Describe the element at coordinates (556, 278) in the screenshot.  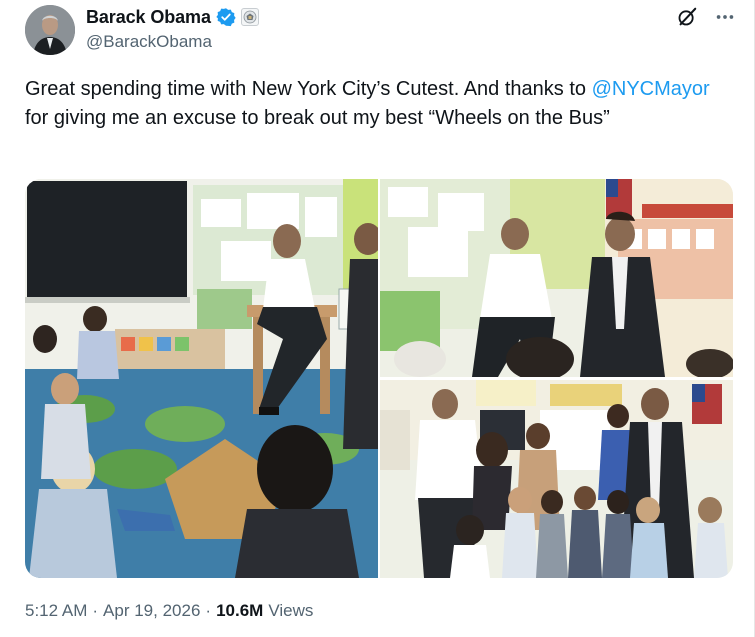
I see `photo-seated-together` at that location.